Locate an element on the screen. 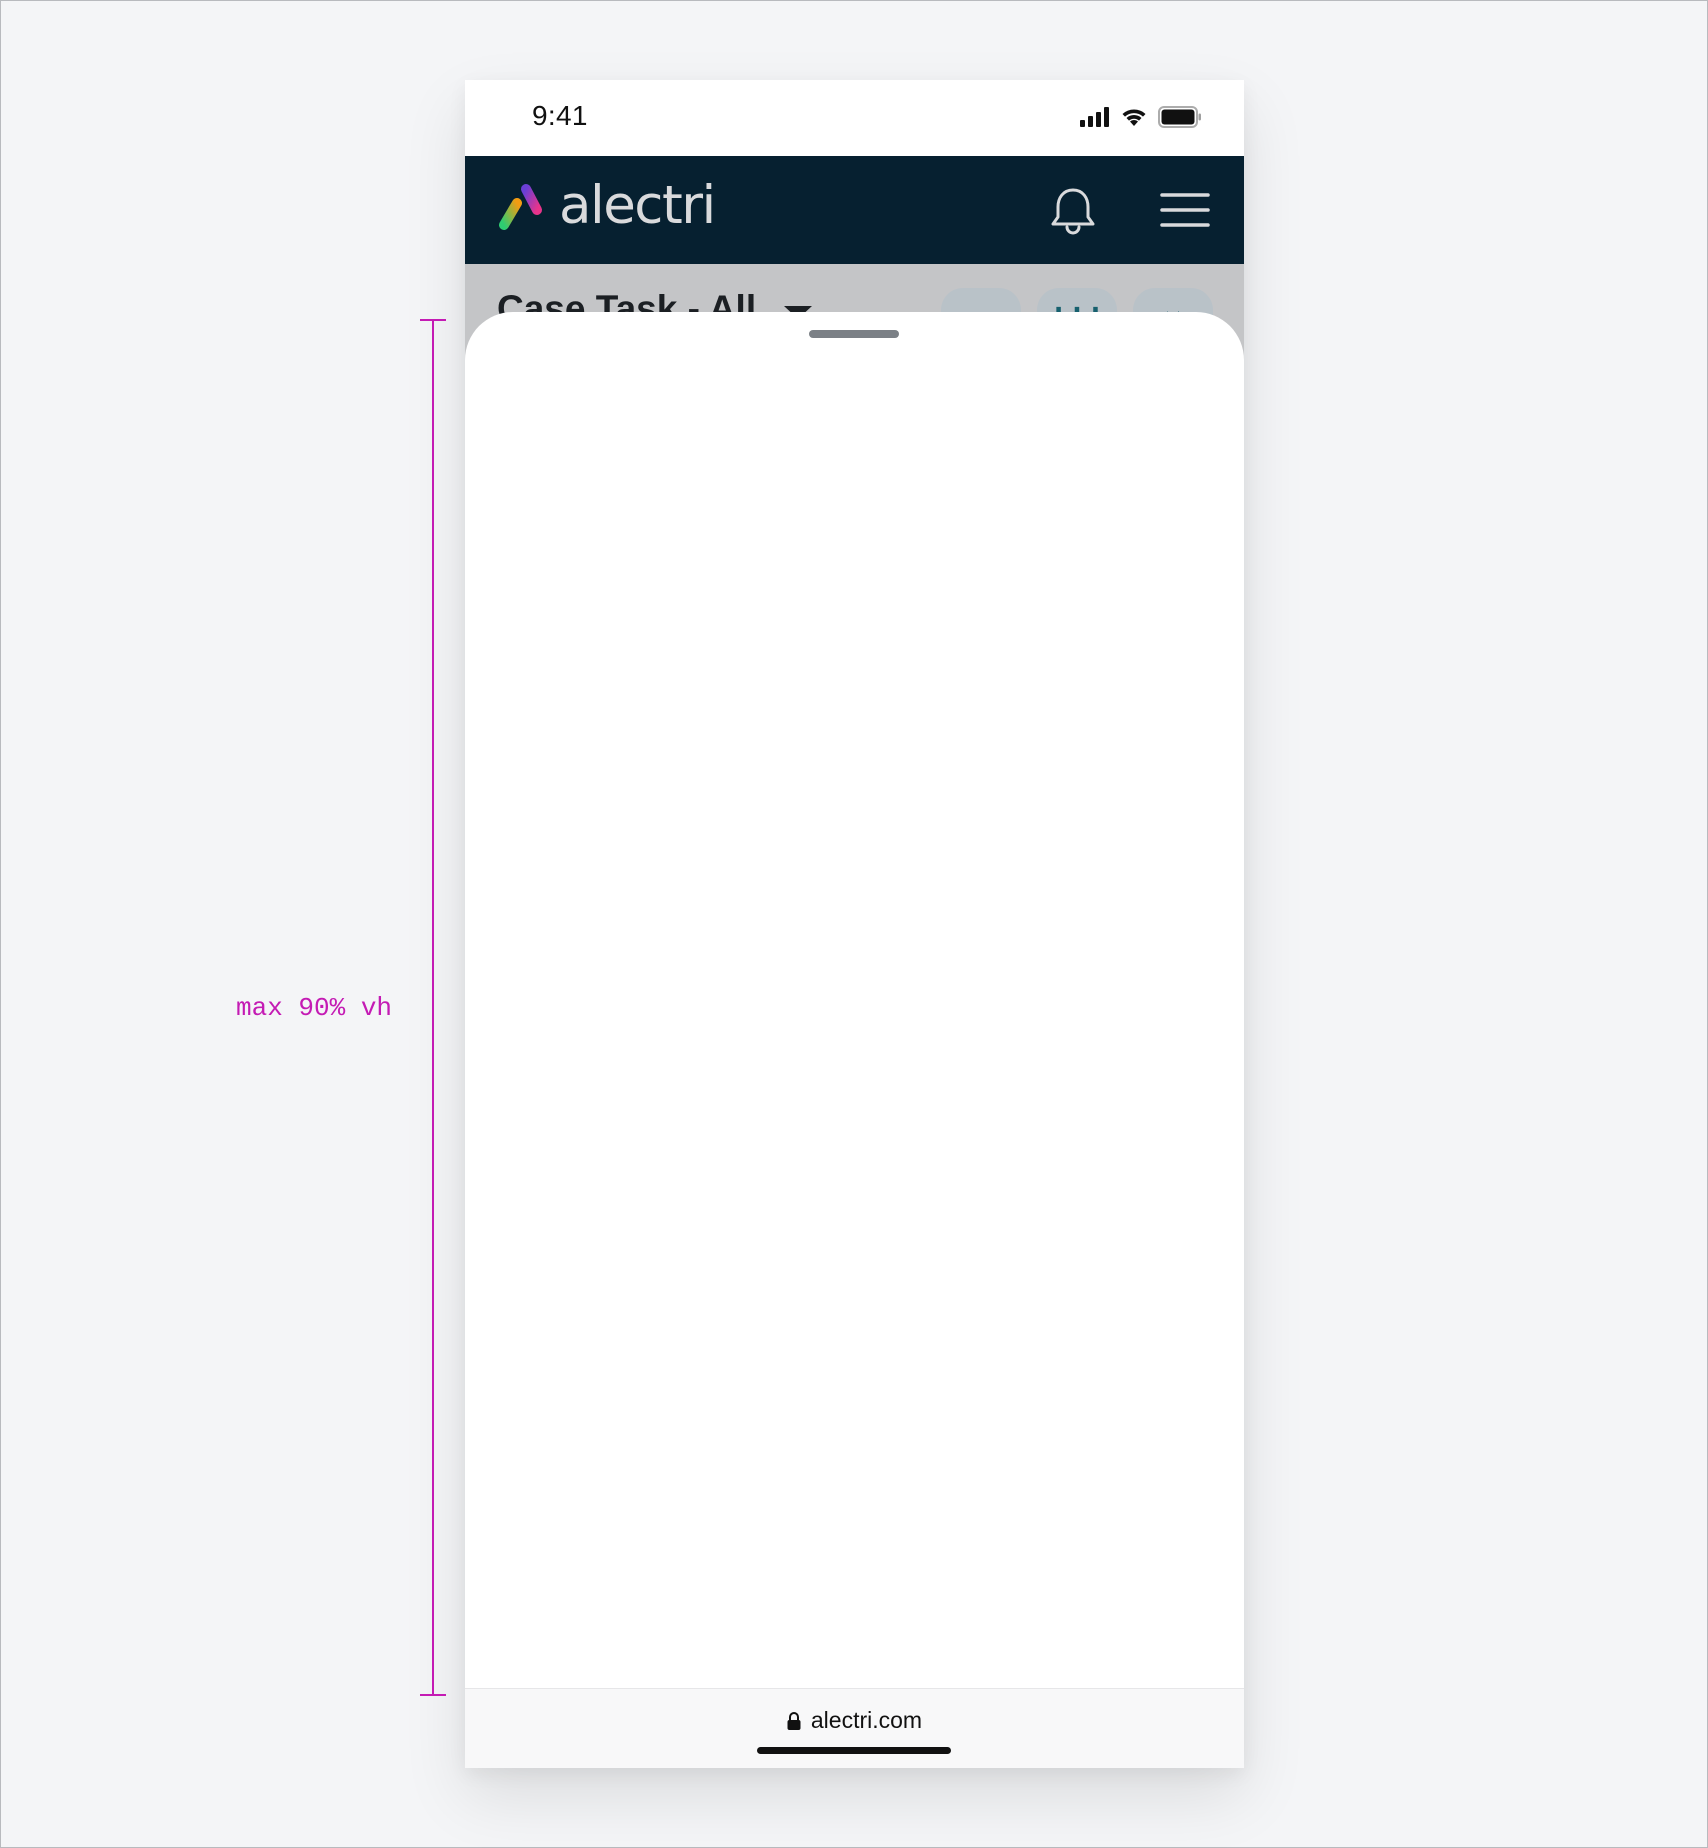 The image size is (1708, 1848). browser-address-bar: alectri.com is located at coordinates (854, 1728).